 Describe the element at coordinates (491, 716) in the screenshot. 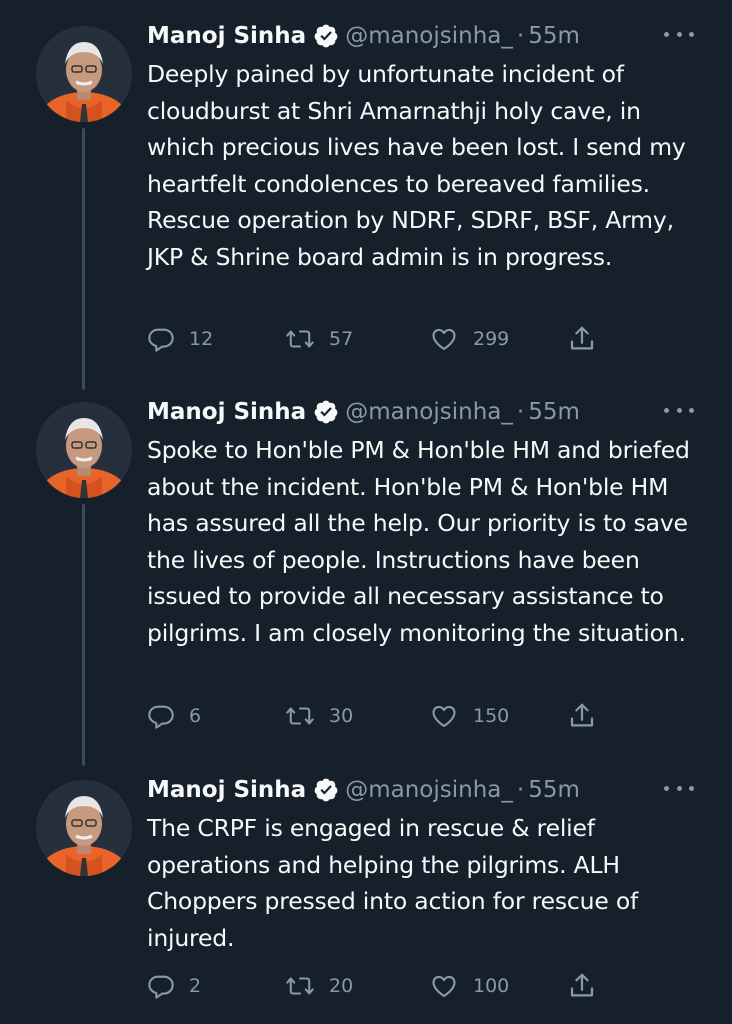

I see `like-count: 150` at that location.